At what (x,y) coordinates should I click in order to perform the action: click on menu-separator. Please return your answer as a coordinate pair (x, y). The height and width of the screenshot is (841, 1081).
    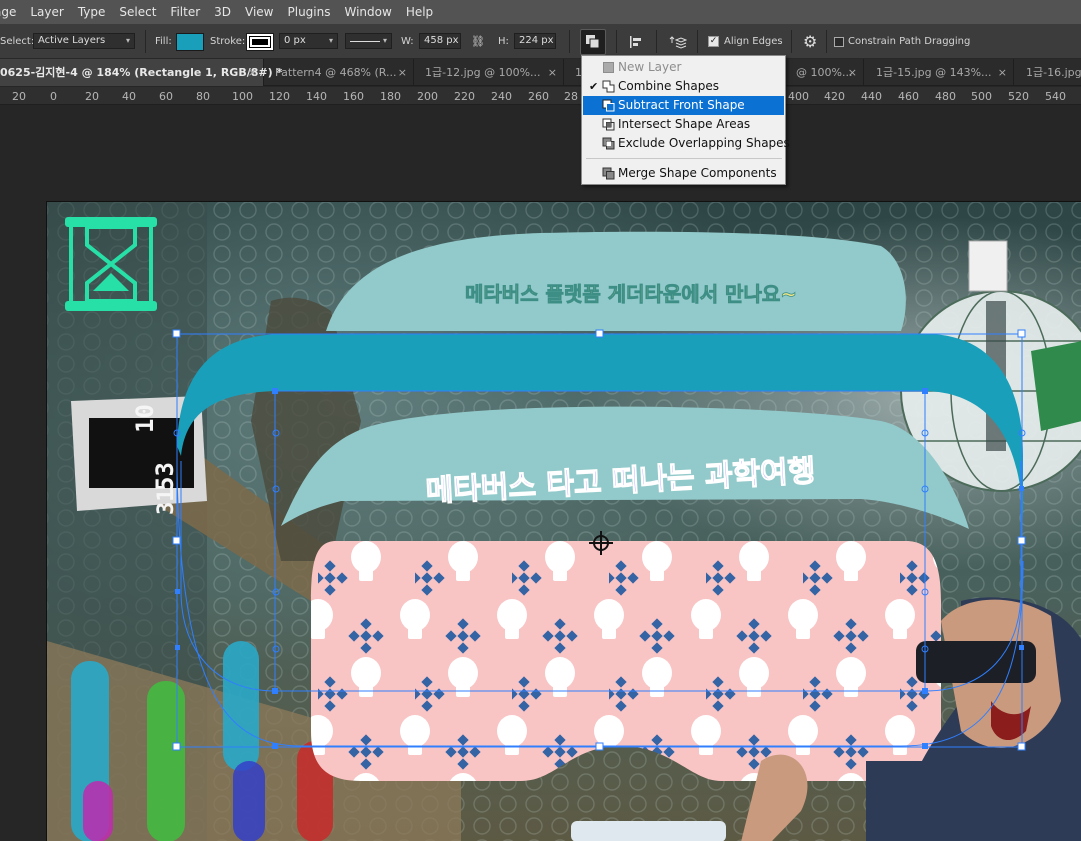
    Looking at the image, I should click on (684, 158).